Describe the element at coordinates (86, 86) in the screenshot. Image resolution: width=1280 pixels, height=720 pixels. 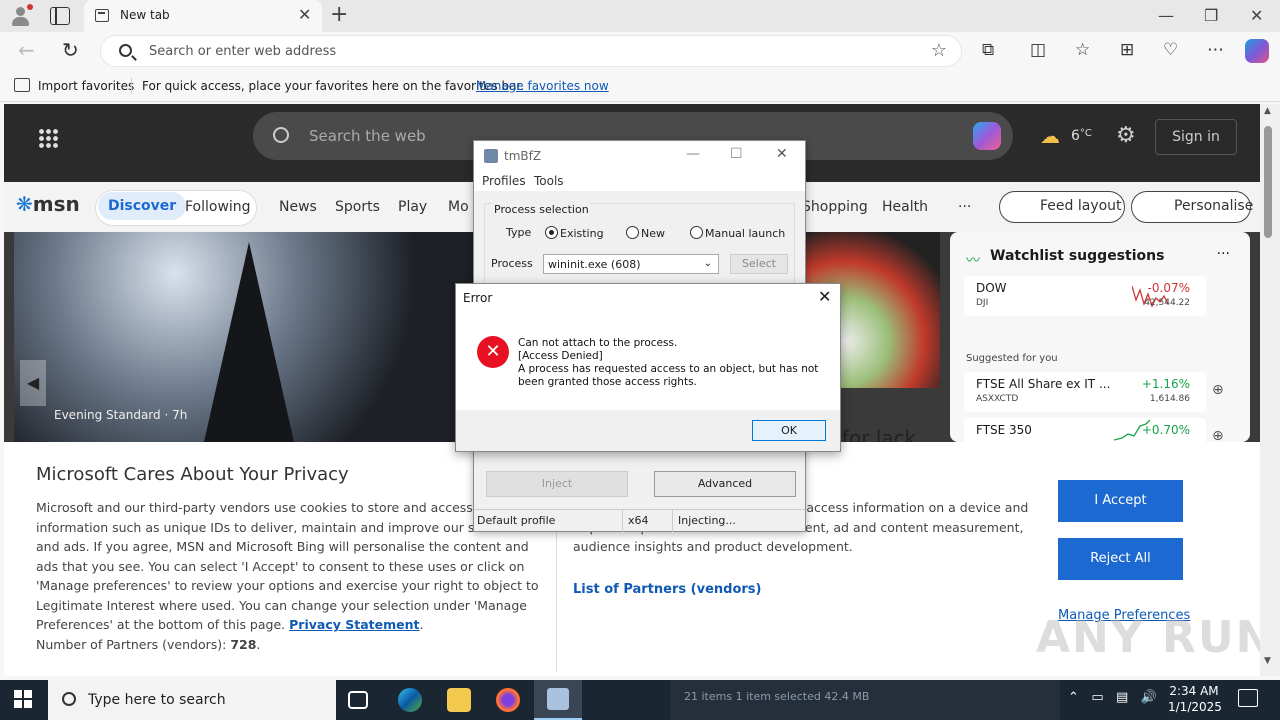
I see `import-favorites-link: Import favorites` at that location.